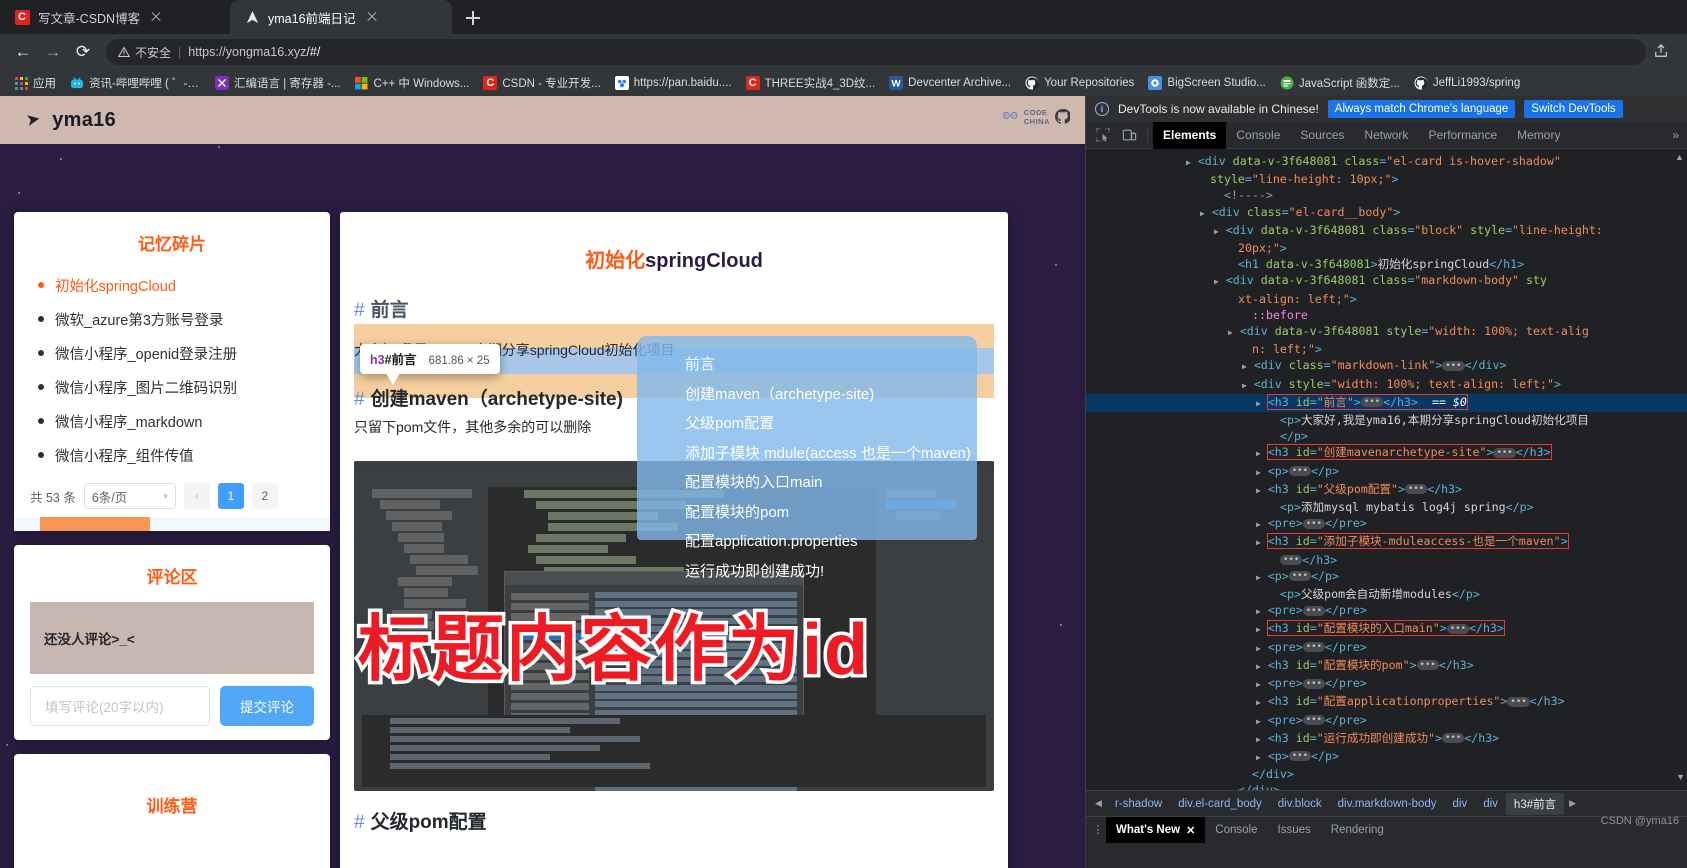 The width and height of the screenshot is (1687, 868). What do you see at coordinates (1190, 135) in the screenshot?
I see `tab-elements: Elements` at bounding box center [1190, 135].